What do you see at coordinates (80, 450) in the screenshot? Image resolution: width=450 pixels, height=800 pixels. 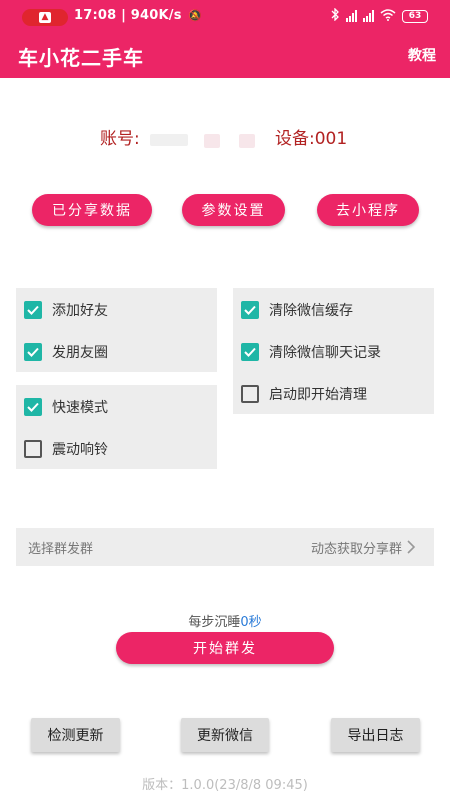 I see `option-label: 震动响铃` at bounding box center [80, 450].